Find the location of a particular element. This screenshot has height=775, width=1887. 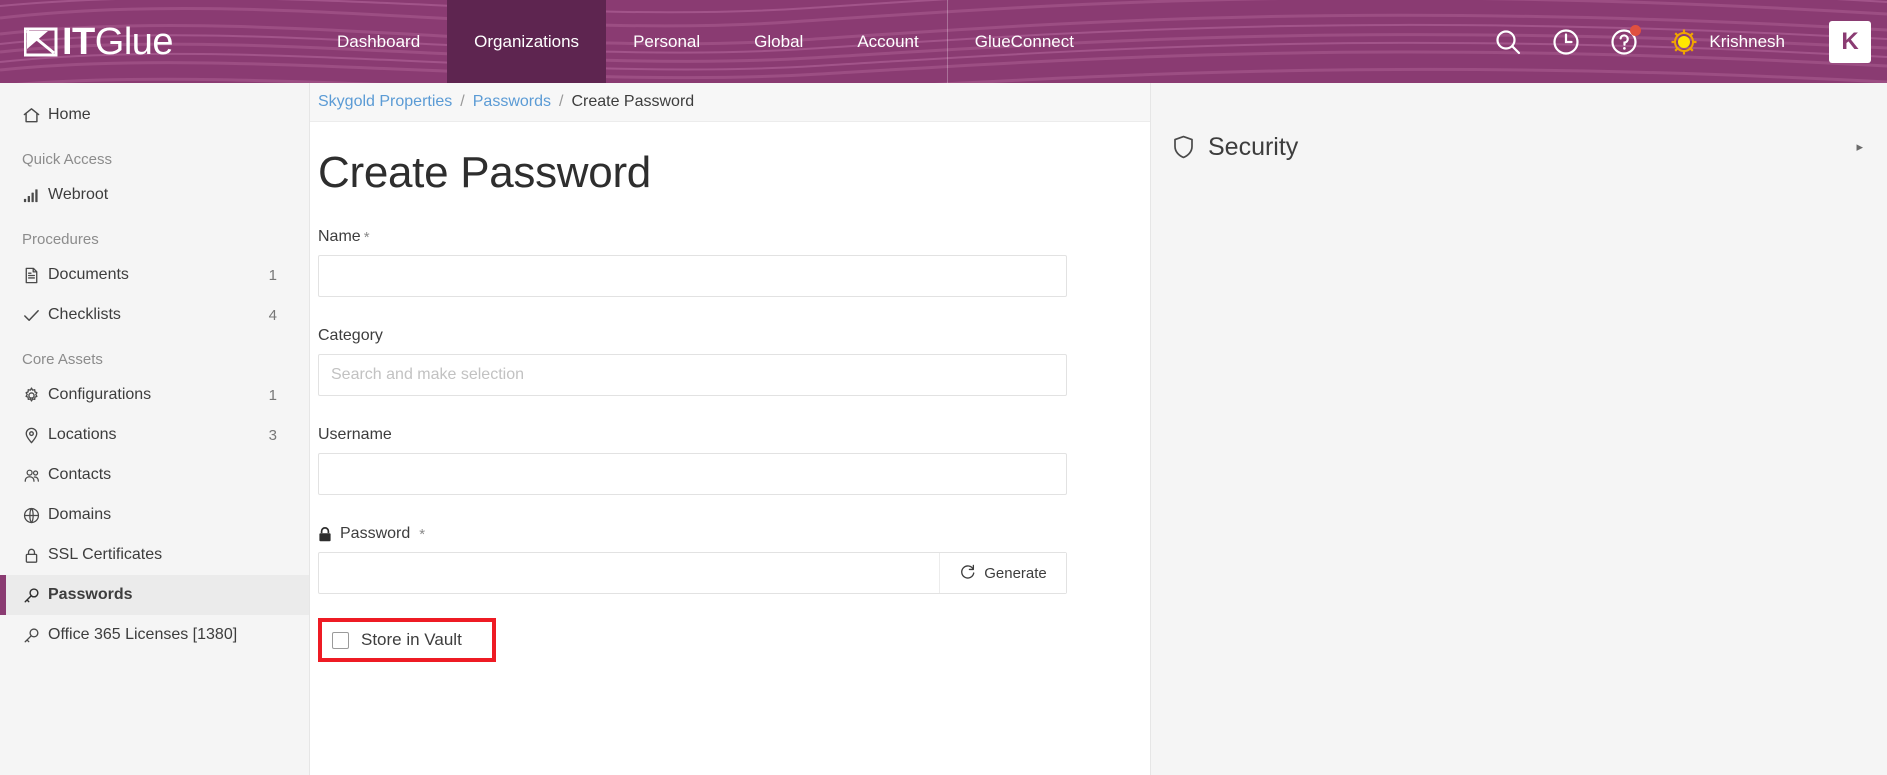

sun-avatar-icon is located at coordinates (1684, 42).